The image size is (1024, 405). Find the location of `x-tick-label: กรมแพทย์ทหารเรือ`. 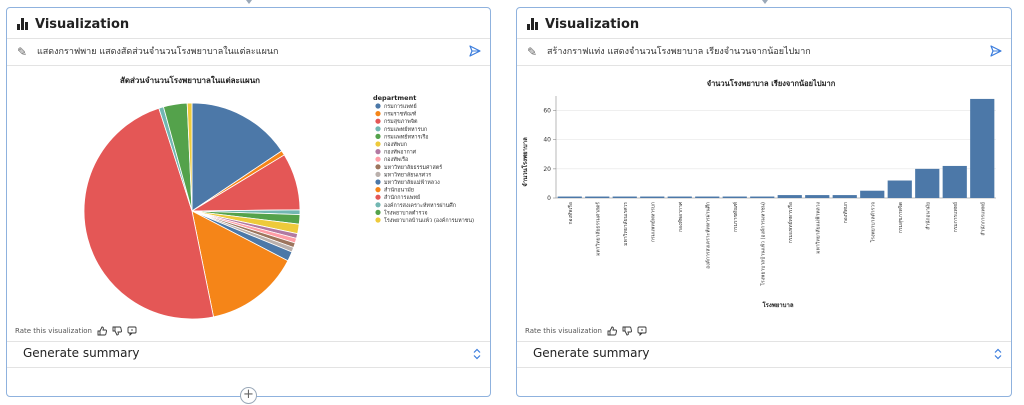

x-tick-label: กรมแพทย์ทหารเรือ is located at coordinates (790, 222).